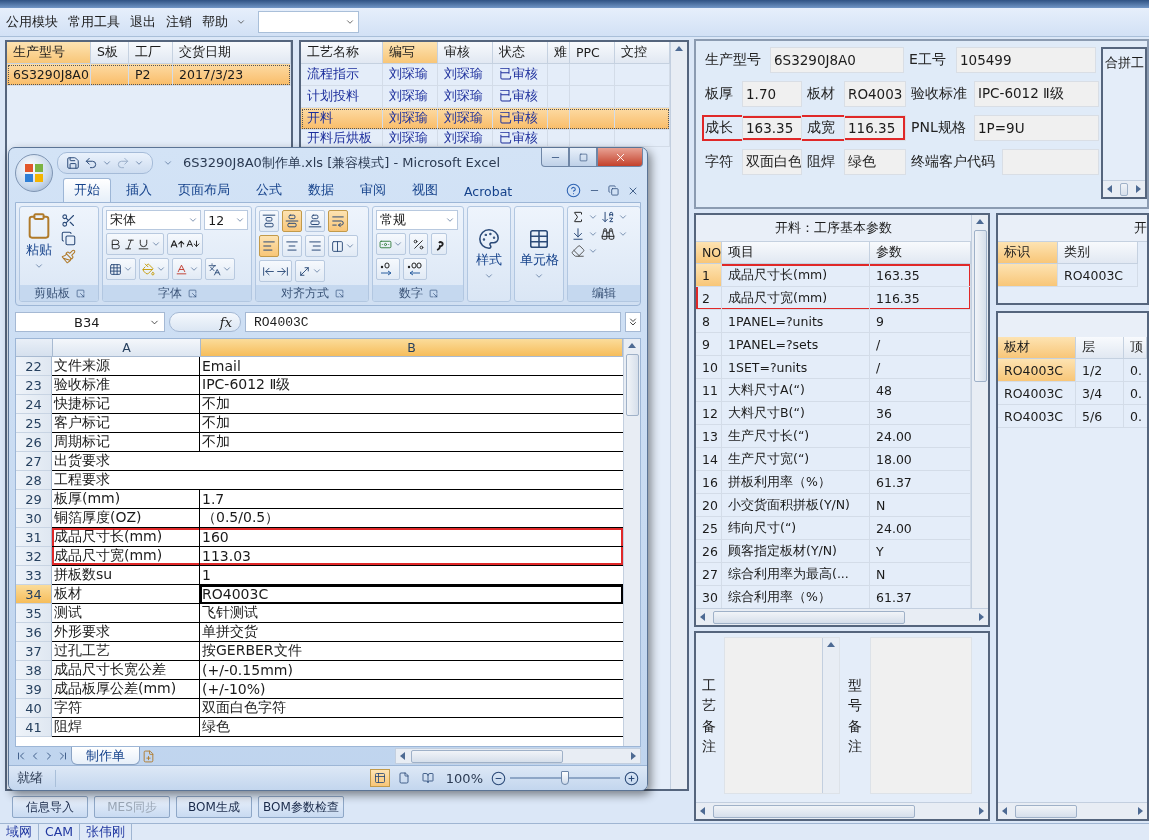 This screenshot has width=1149, height=840. Describe the element at coordinates (63, 756) in the screenshot. I see `last-sheet-icon` at that location.